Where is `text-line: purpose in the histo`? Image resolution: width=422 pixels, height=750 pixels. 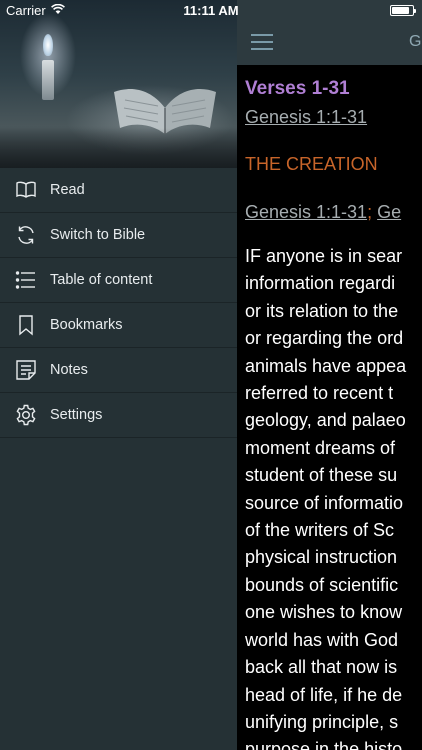 text-line: purpose in the histo is located at coordinates (324, 744).